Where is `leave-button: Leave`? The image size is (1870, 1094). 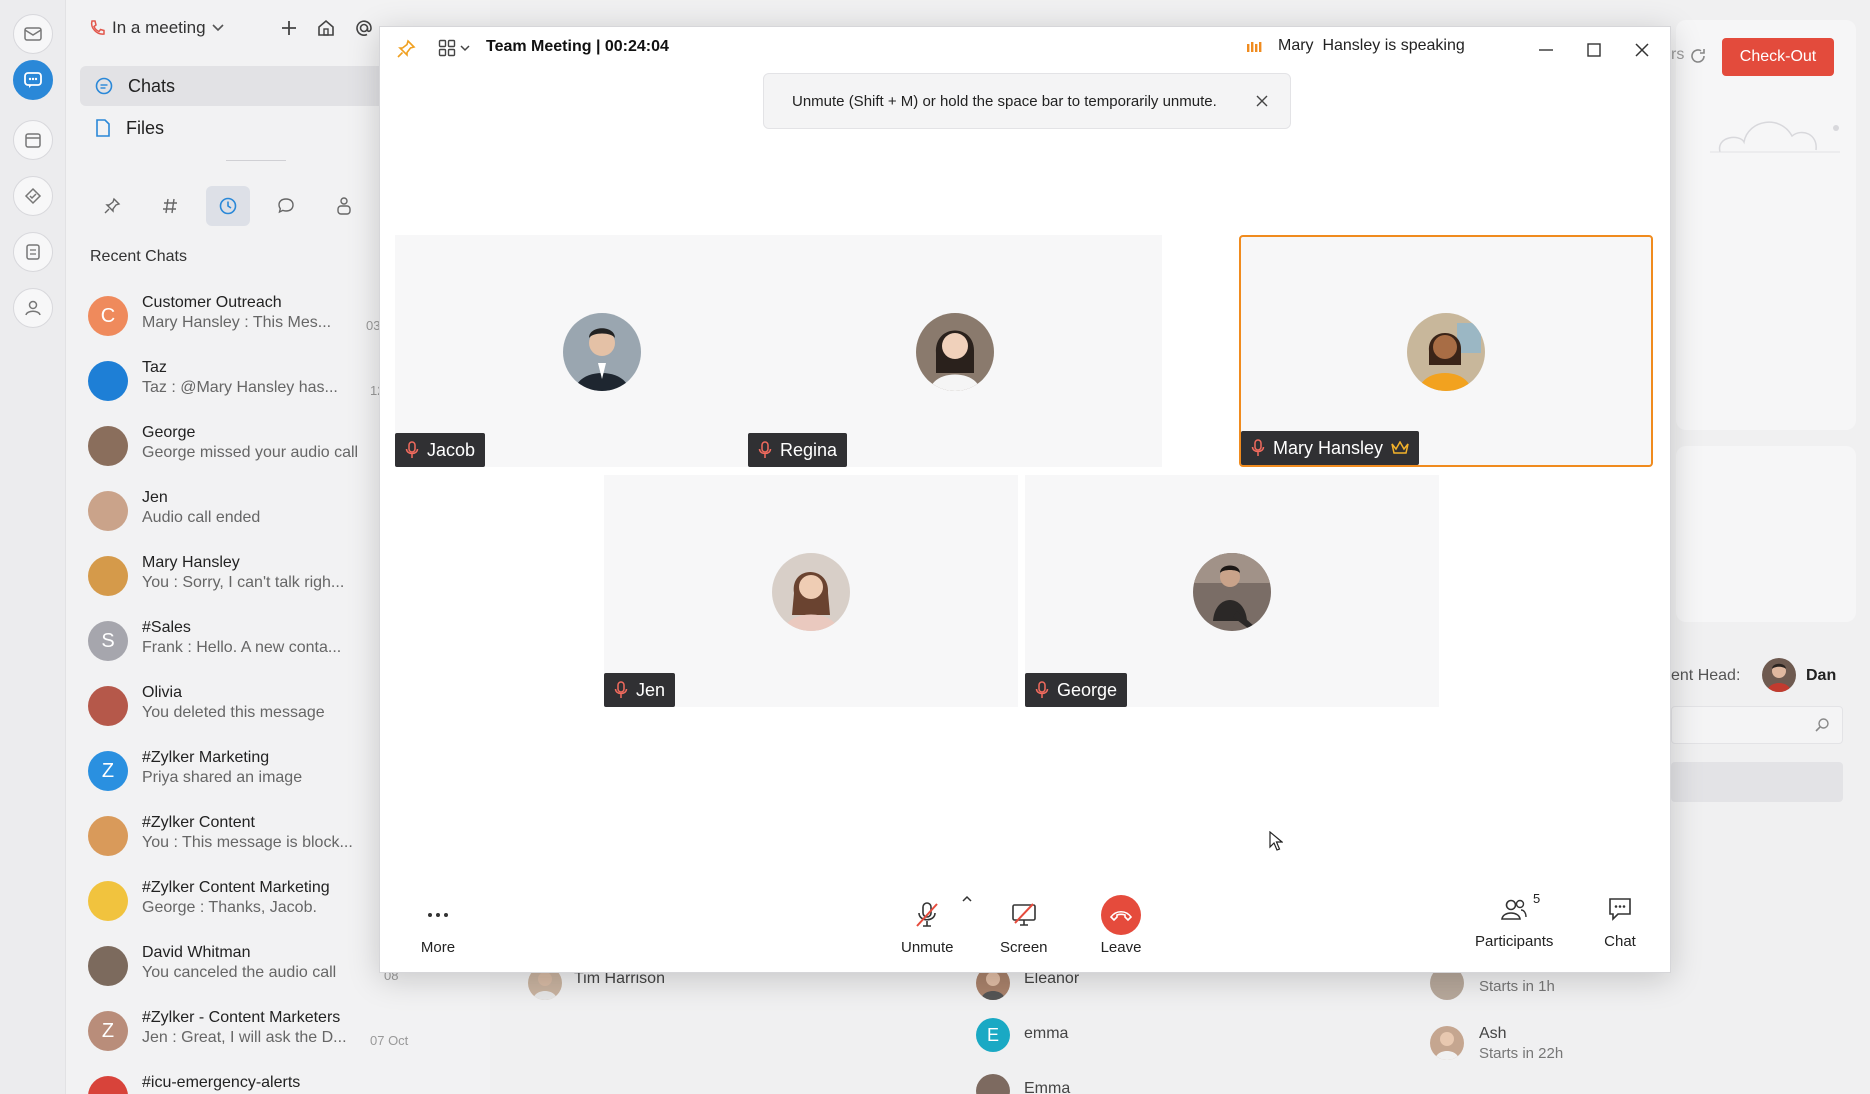
leave-button: Leave is located at coordinates (1121, 924).